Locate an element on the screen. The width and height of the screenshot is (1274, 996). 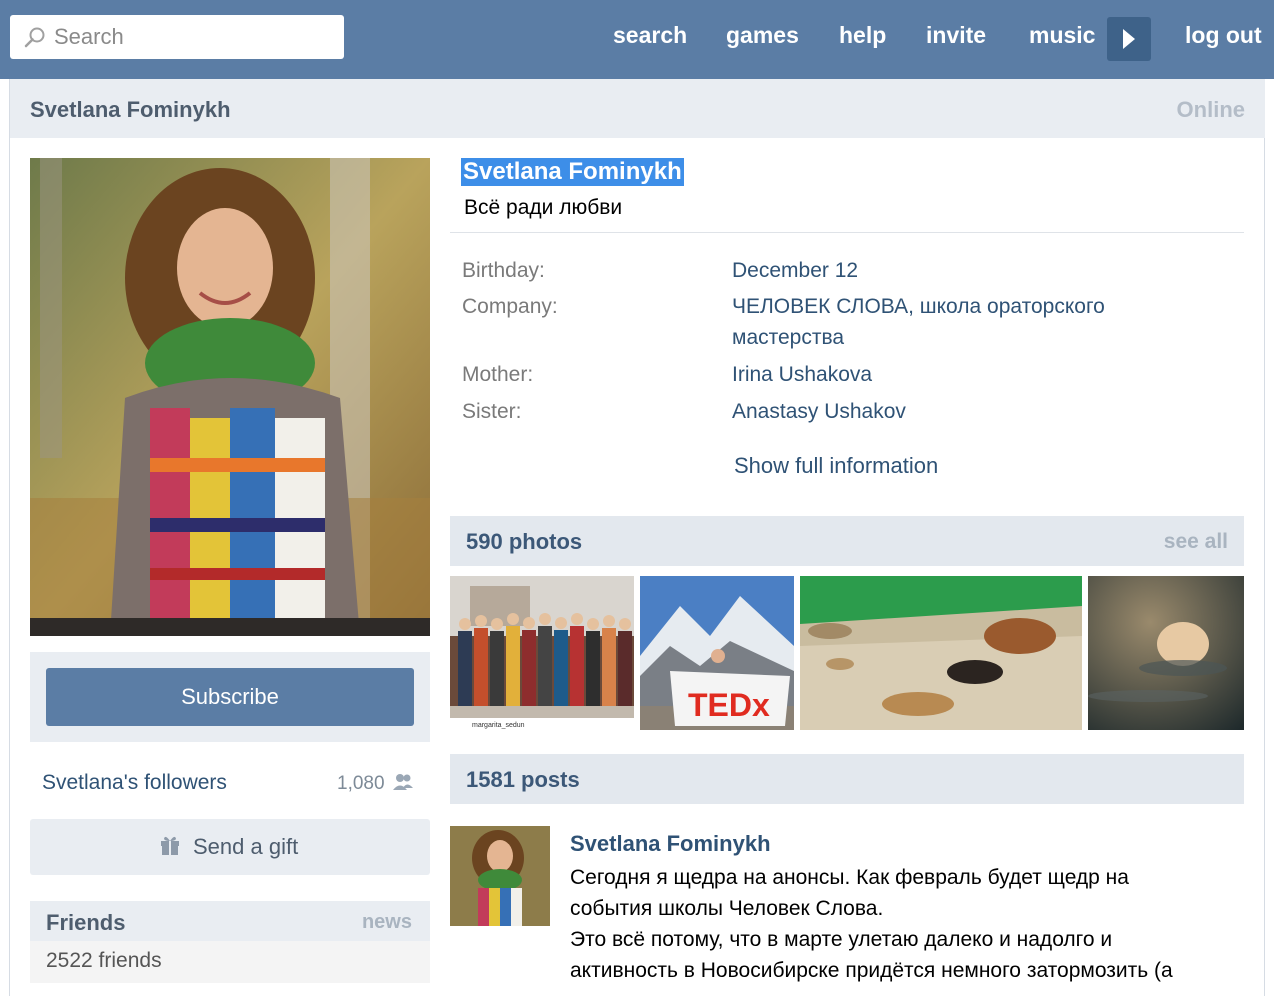
play-icon is located at coordinates (1129, 39).